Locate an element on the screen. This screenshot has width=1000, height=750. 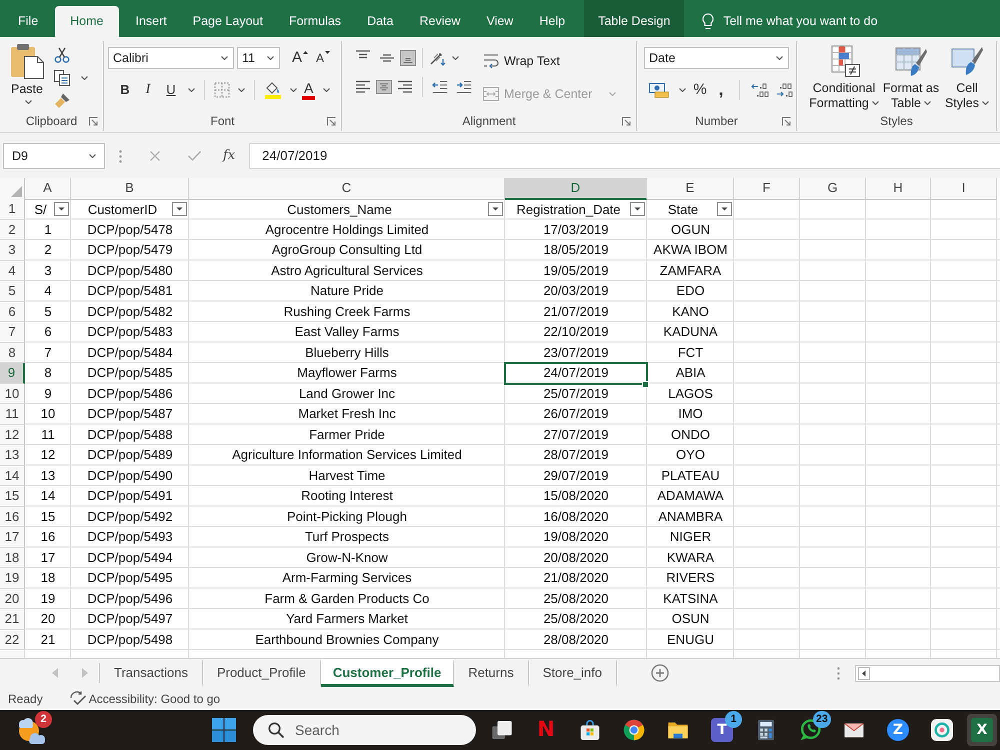
column-header: I is located at coordinates (964, 189).